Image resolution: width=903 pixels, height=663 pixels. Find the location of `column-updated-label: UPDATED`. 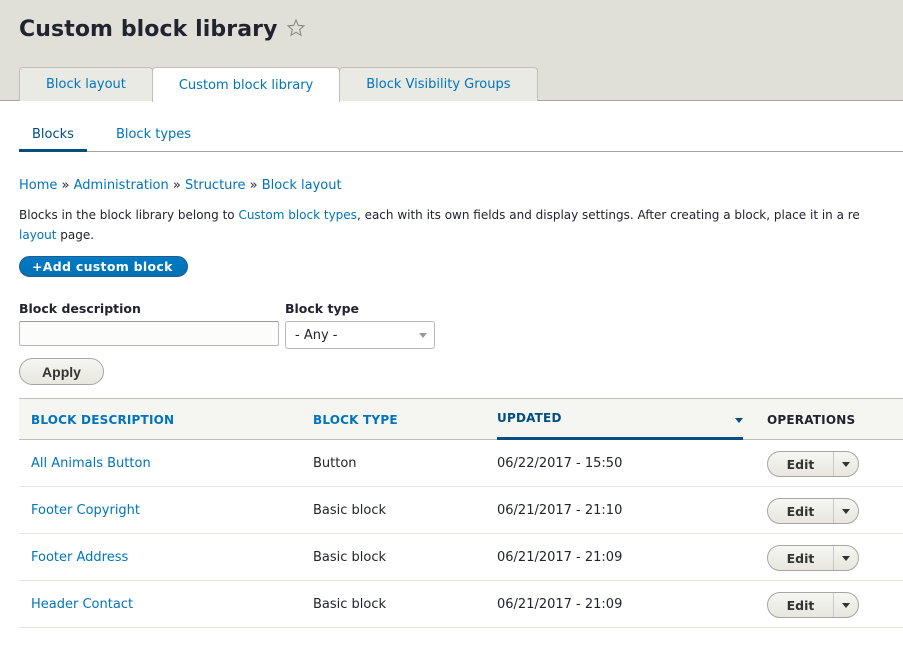

column-updated-label: UPDATED is located at coordinates (529, 418).